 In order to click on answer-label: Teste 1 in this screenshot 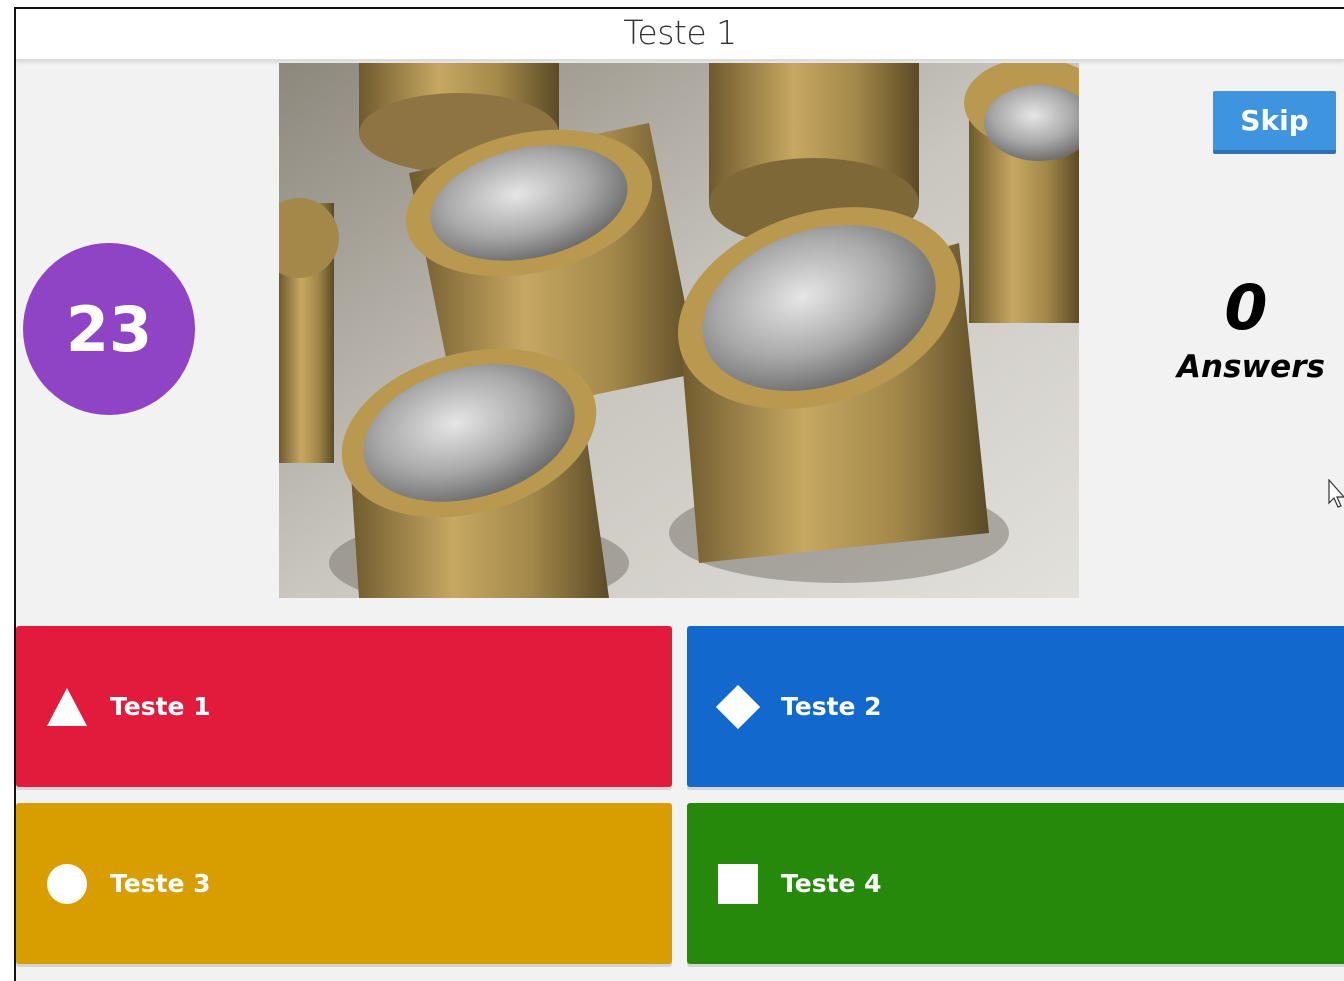, I will do `click(160, 706)`.